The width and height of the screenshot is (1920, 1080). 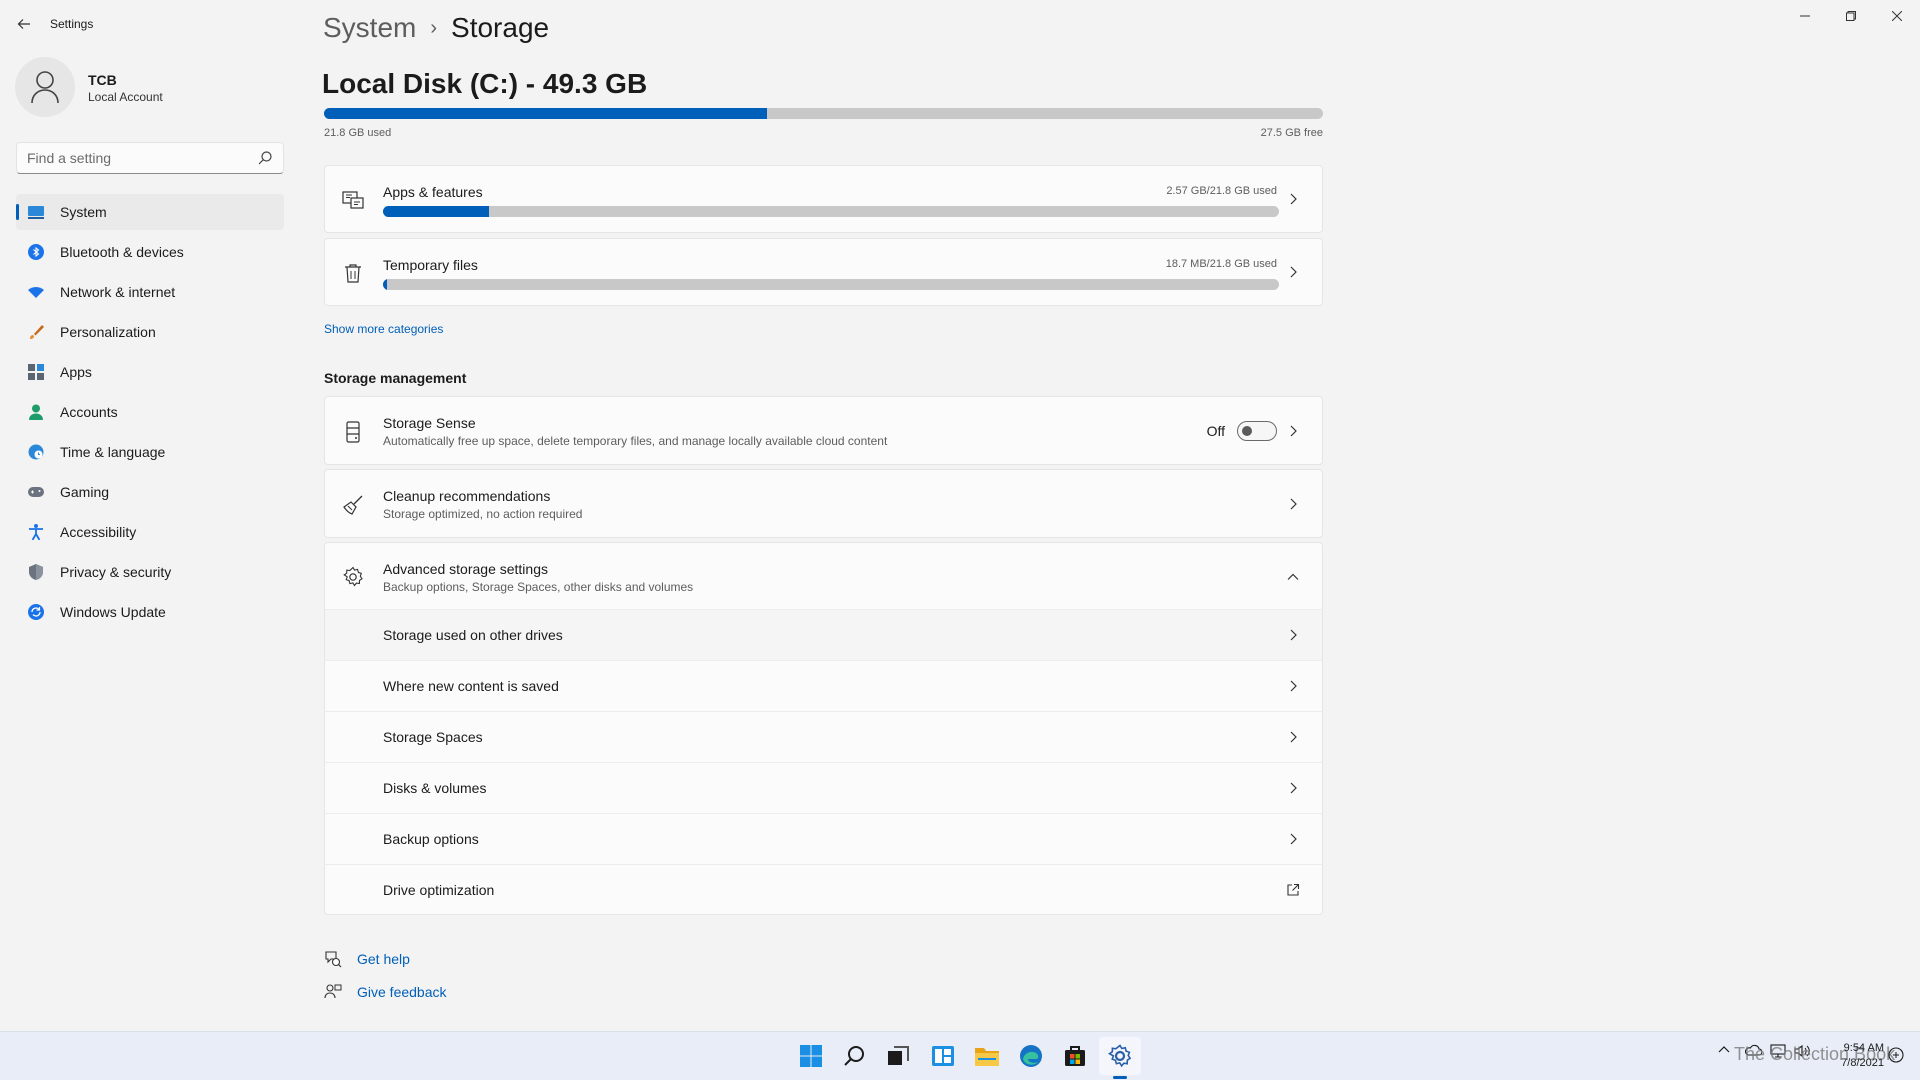 What do you see at coordinates (122, 252) in the screenshot?
I see `sidebar-item-label: Bluetooth & devices` at bounding box center [122, 252].